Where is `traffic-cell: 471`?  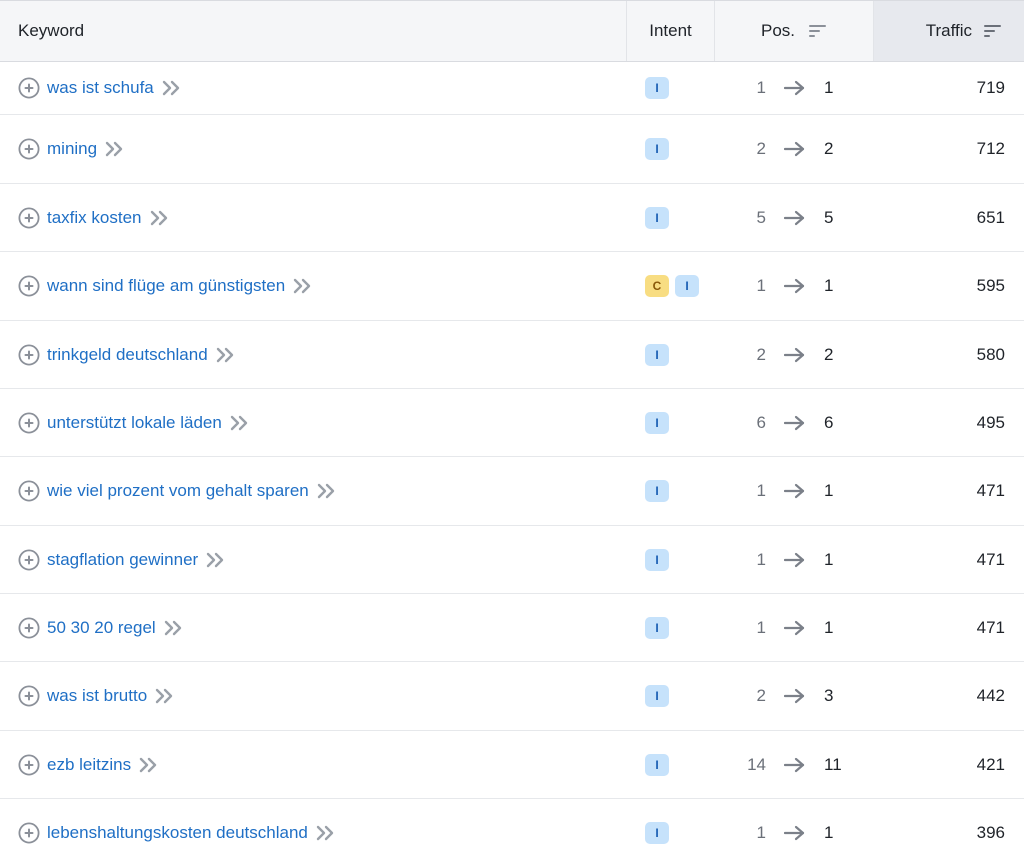 traffic-cell: 471 is located at coordinates (990, 627).